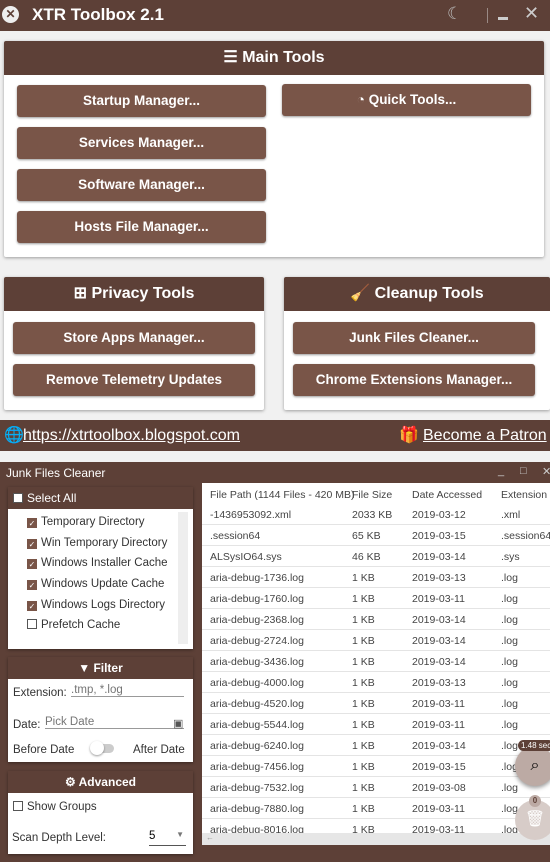  Describe the element at coordinates (183, 578) in the screenshot. I see `list-scrollbar` at that location.